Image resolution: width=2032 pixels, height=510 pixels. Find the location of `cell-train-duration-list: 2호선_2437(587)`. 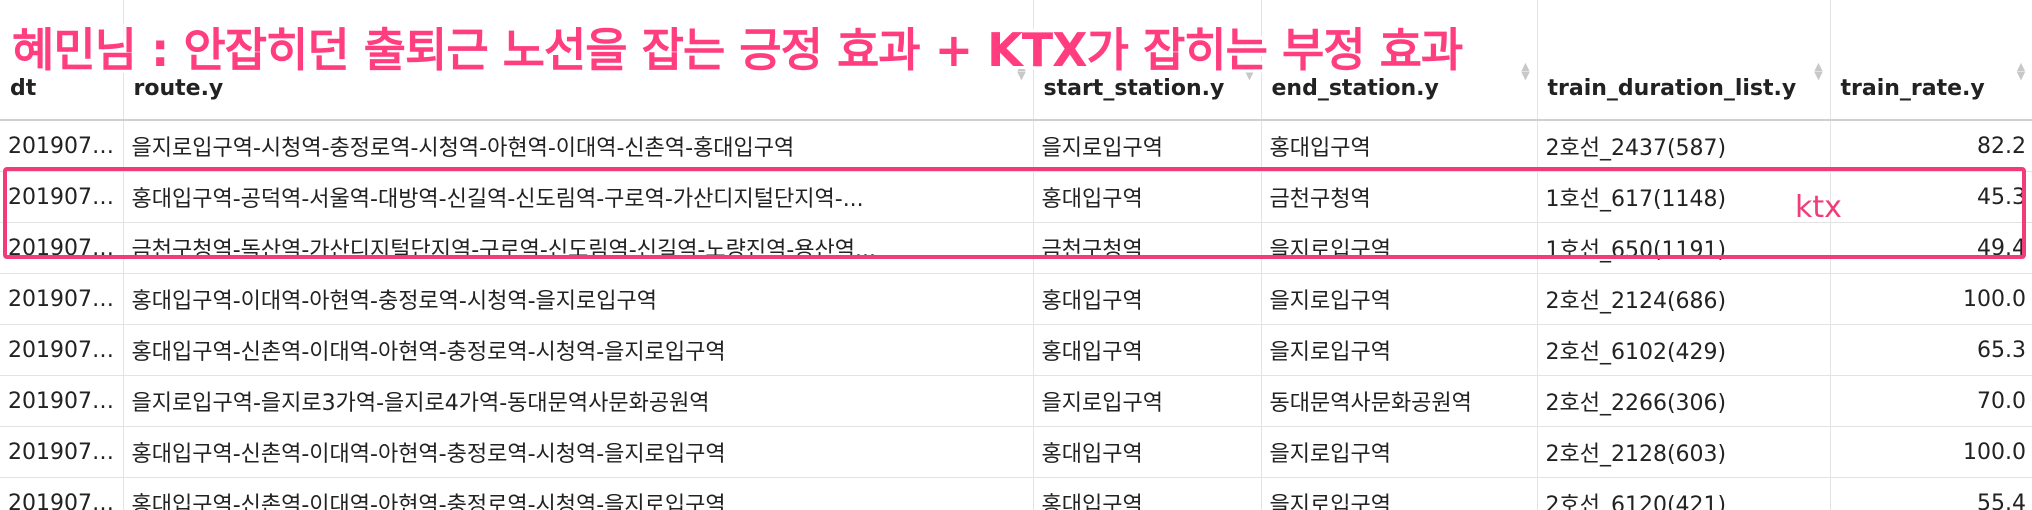

cell-train-duration-list: 2호선_2437(587) is located at coordinates (1684, 146).